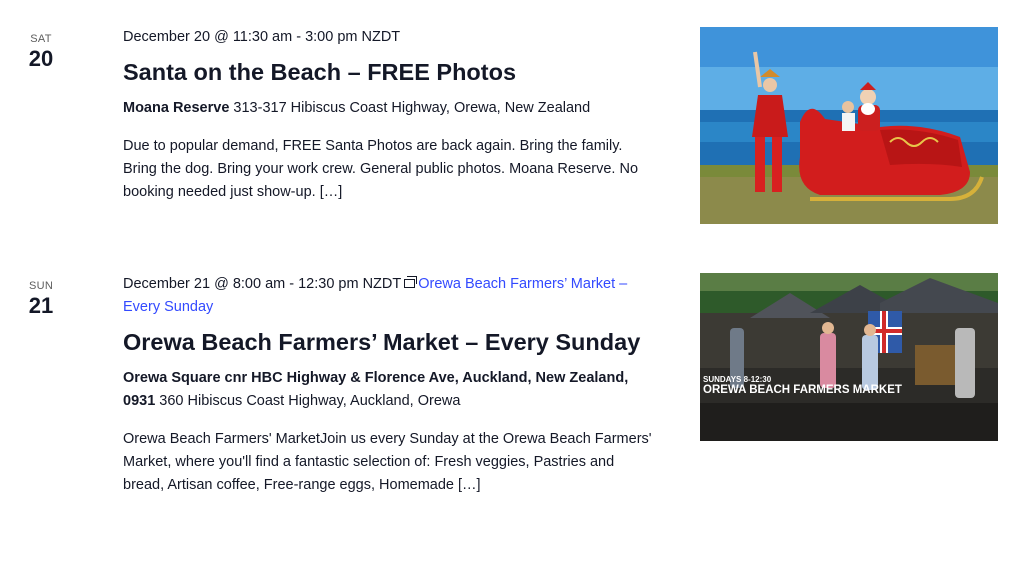 The width and height of the screenshot is (1024, 562). What do you see at coordinates (262, 37) in the screenshot?
I see `event-datetime: December 20 @ 11:30 am - 3:00 pm NZDT` at bounding box center [262, 37].